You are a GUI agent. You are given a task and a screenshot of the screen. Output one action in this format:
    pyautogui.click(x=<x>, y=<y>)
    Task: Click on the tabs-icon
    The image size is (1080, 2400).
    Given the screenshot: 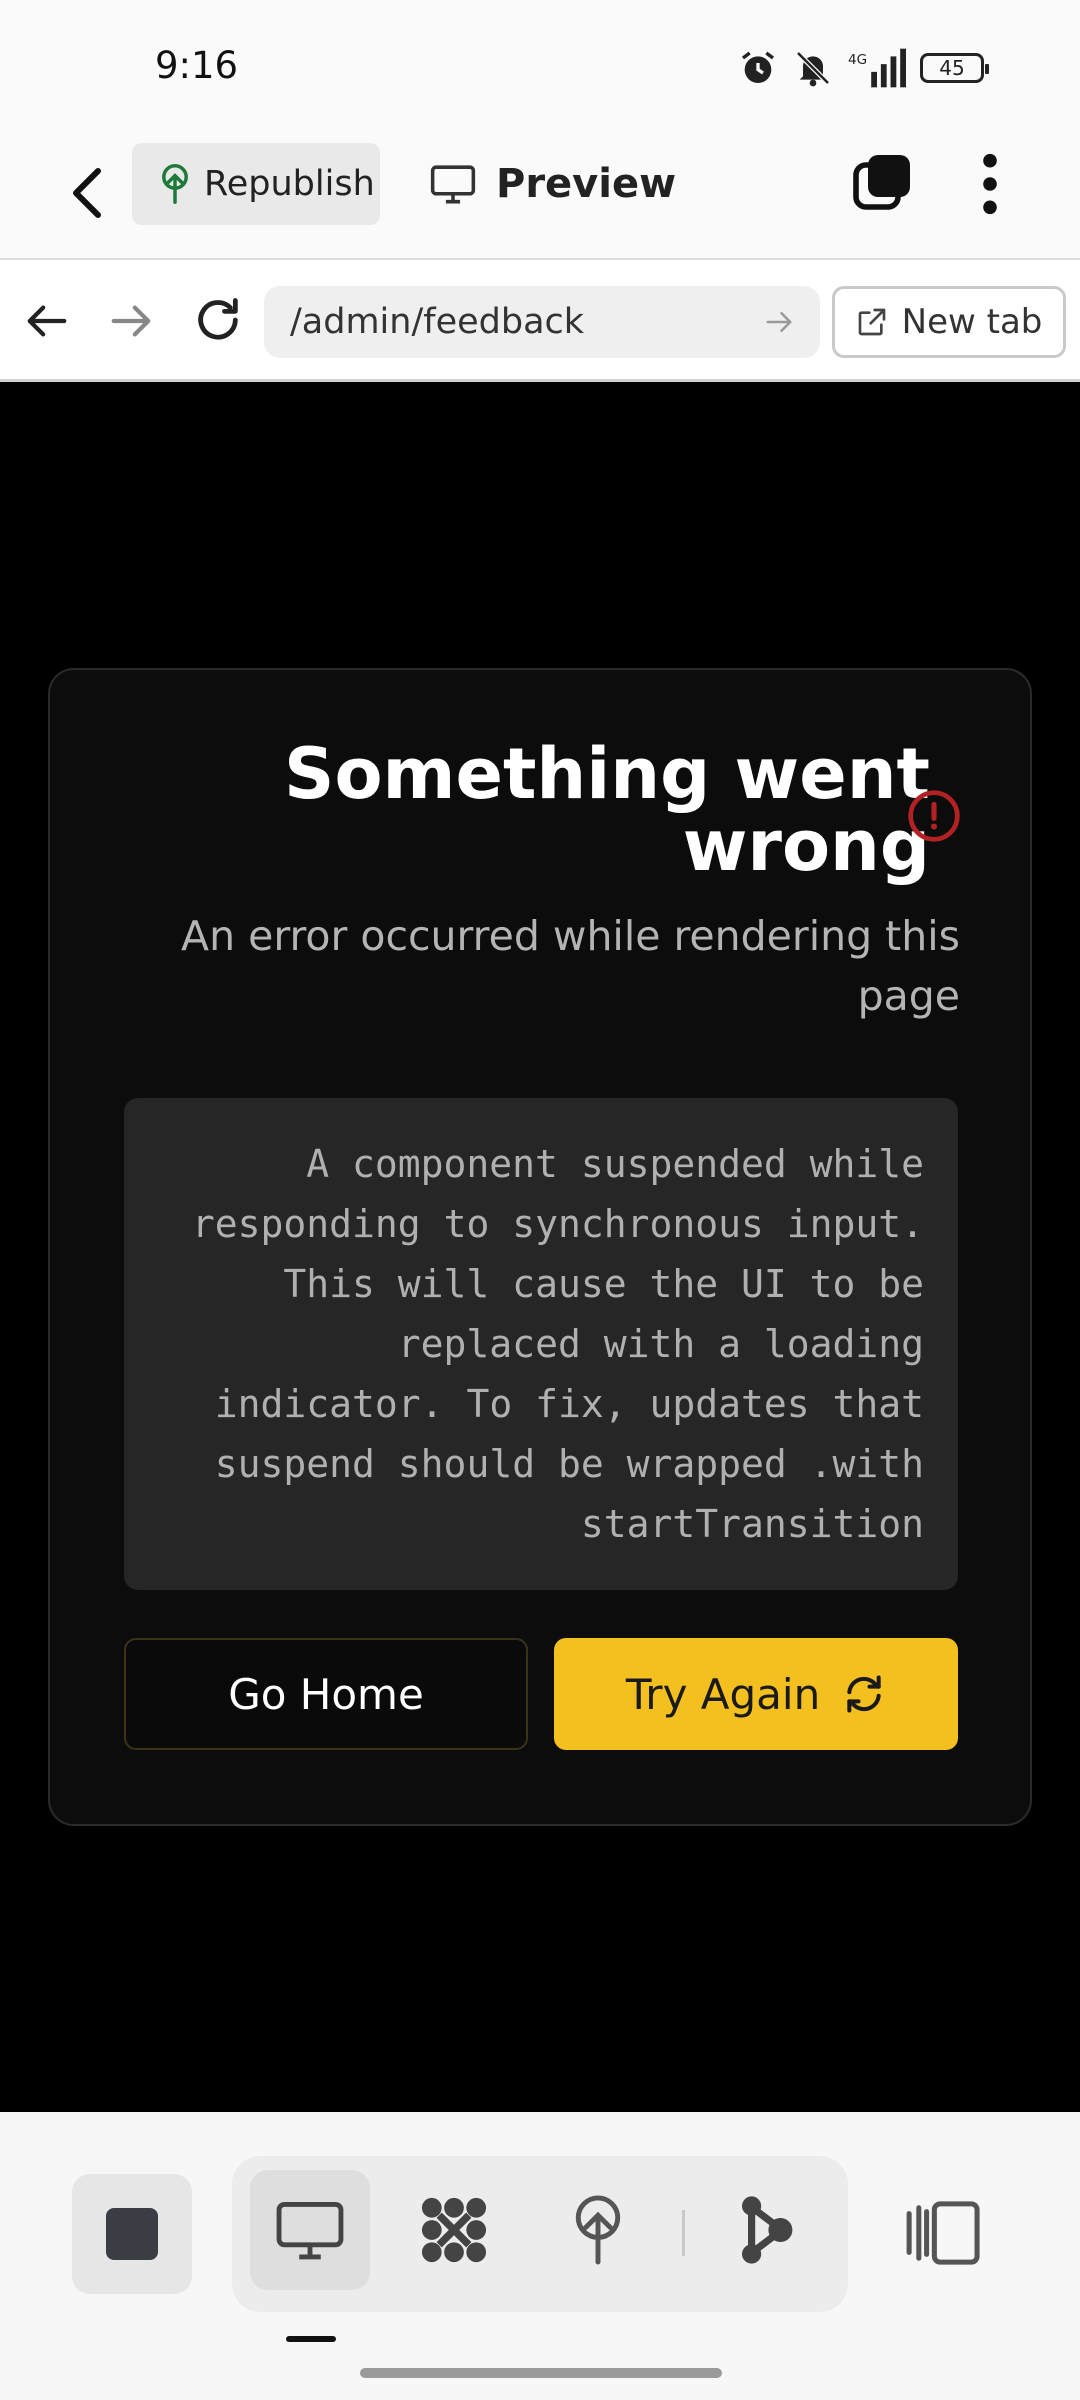 What is the action you would take?
    pyautogui.click(x=882, y=183)
    